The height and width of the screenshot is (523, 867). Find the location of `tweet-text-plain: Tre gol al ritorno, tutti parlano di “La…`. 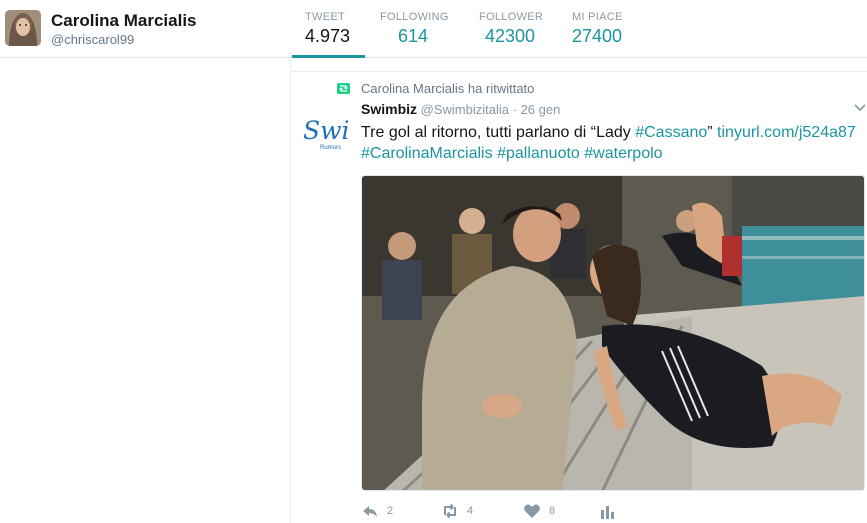

tweet-text-plain: Tre gol al ritorno, tutti parlano di “La… is located at coordinates (498, 132).